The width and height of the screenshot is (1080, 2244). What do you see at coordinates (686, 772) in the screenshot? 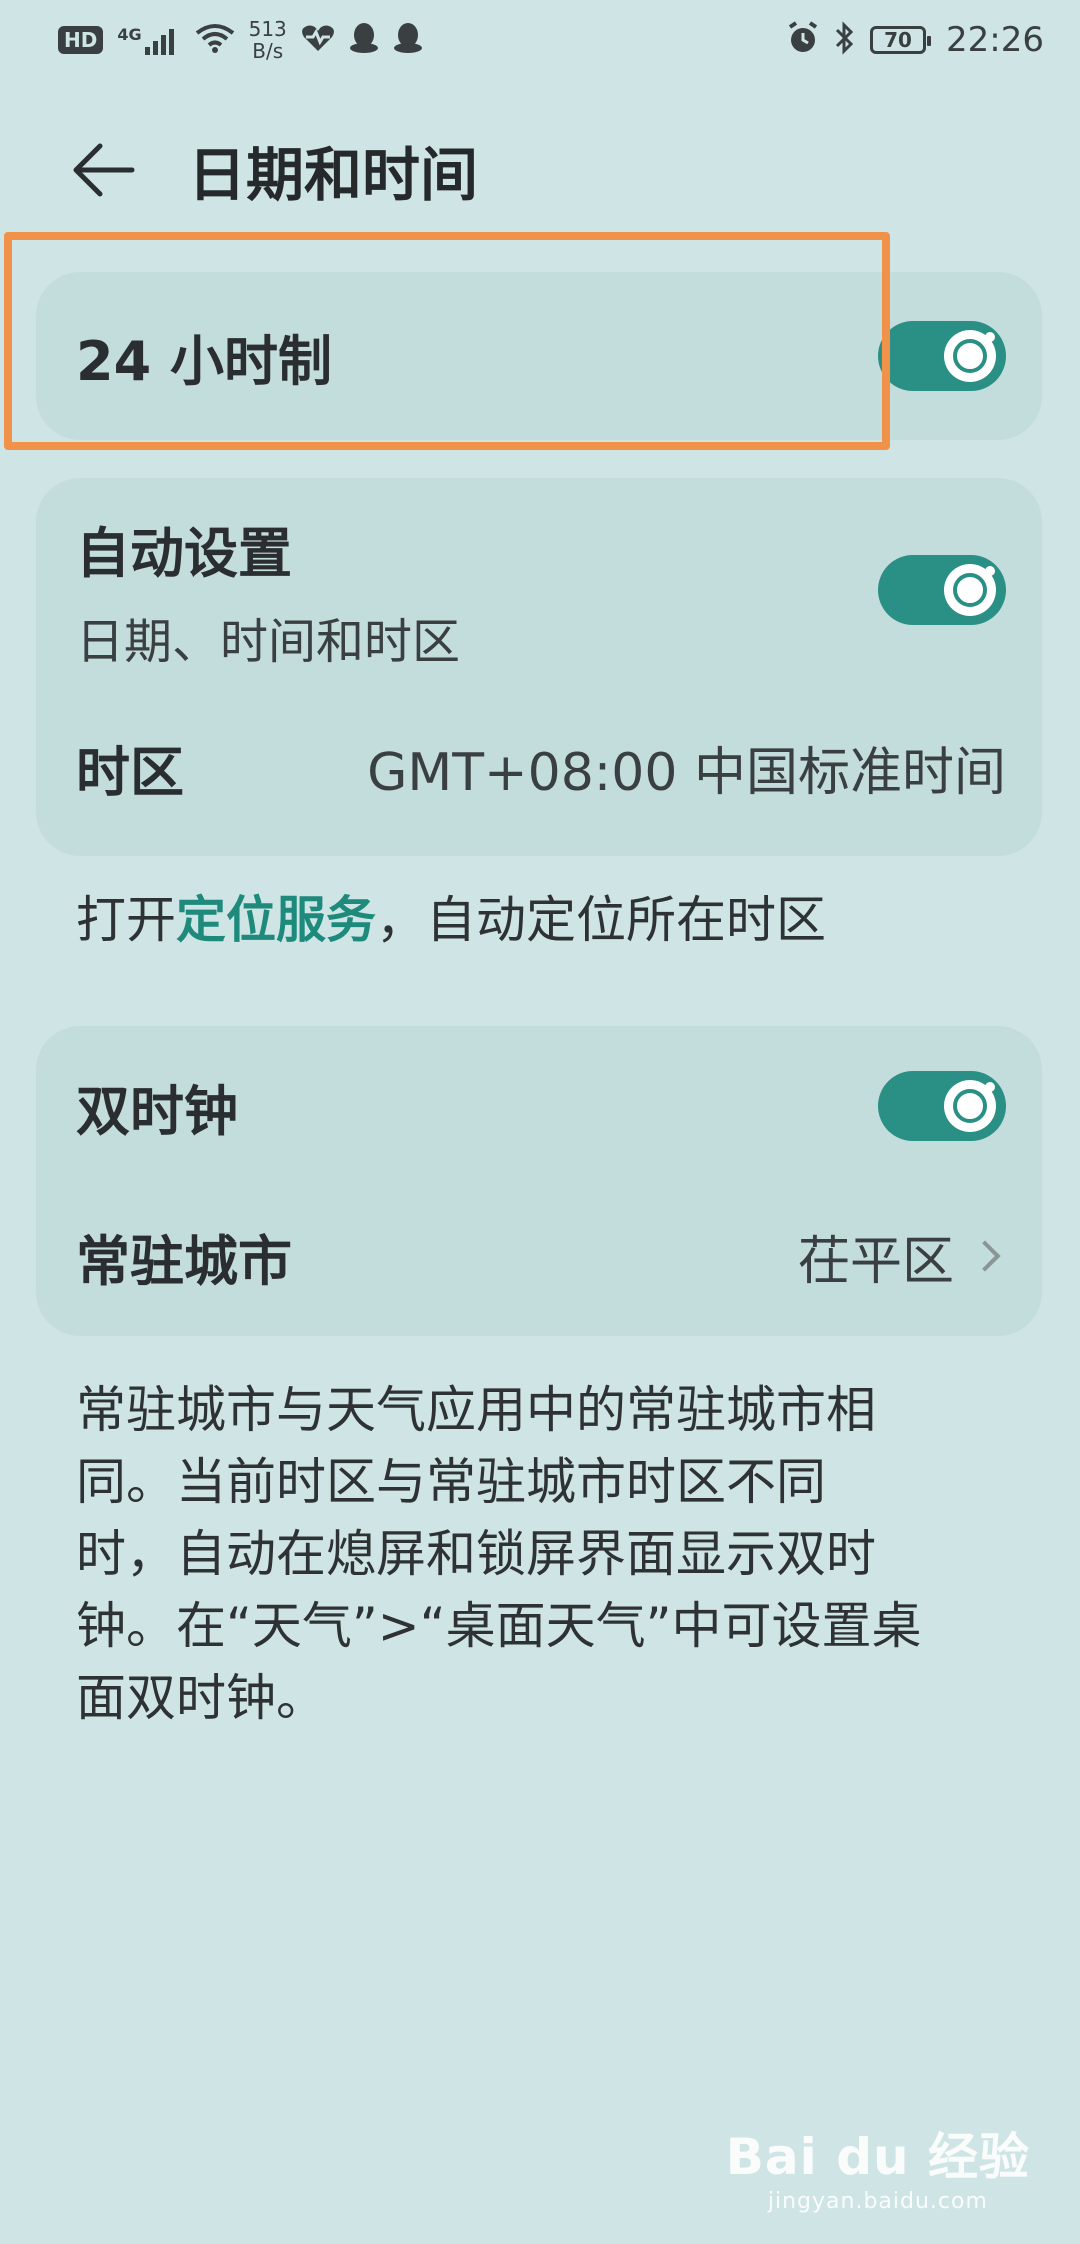
I see `timezone-value: GMT+08:00 中国标准时间` at bounding box center [686, 772].